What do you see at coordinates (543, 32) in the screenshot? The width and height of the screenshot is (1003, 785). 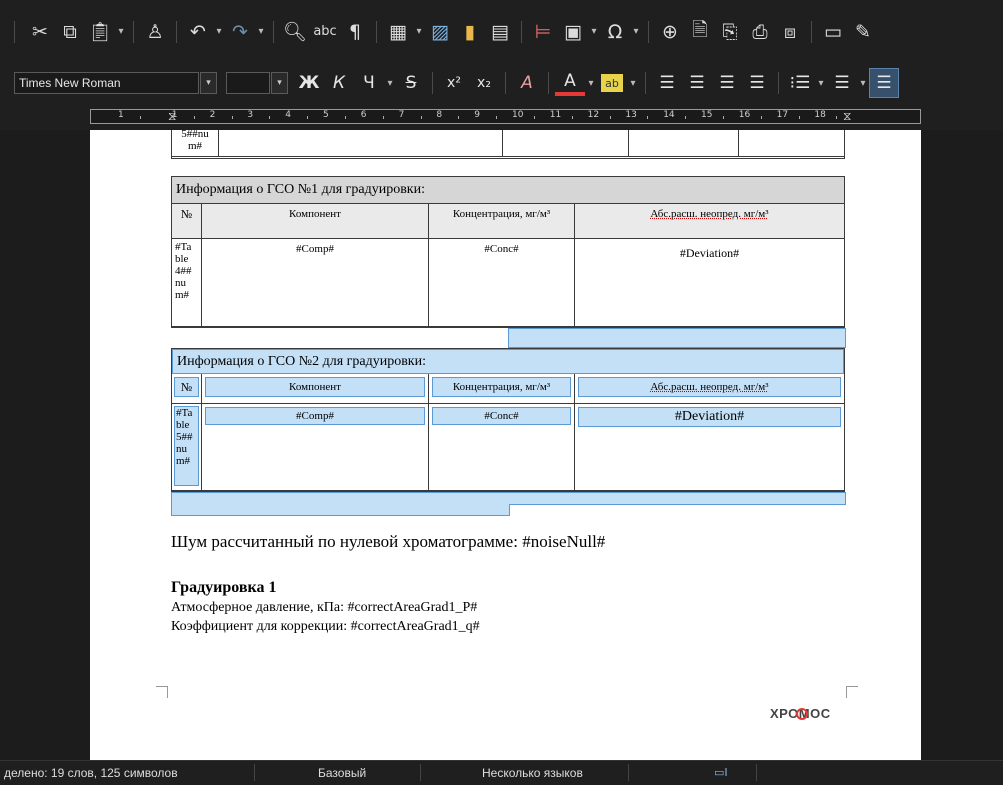 I see `page-break-icon: ⊨` at bounding box center [543, 32].